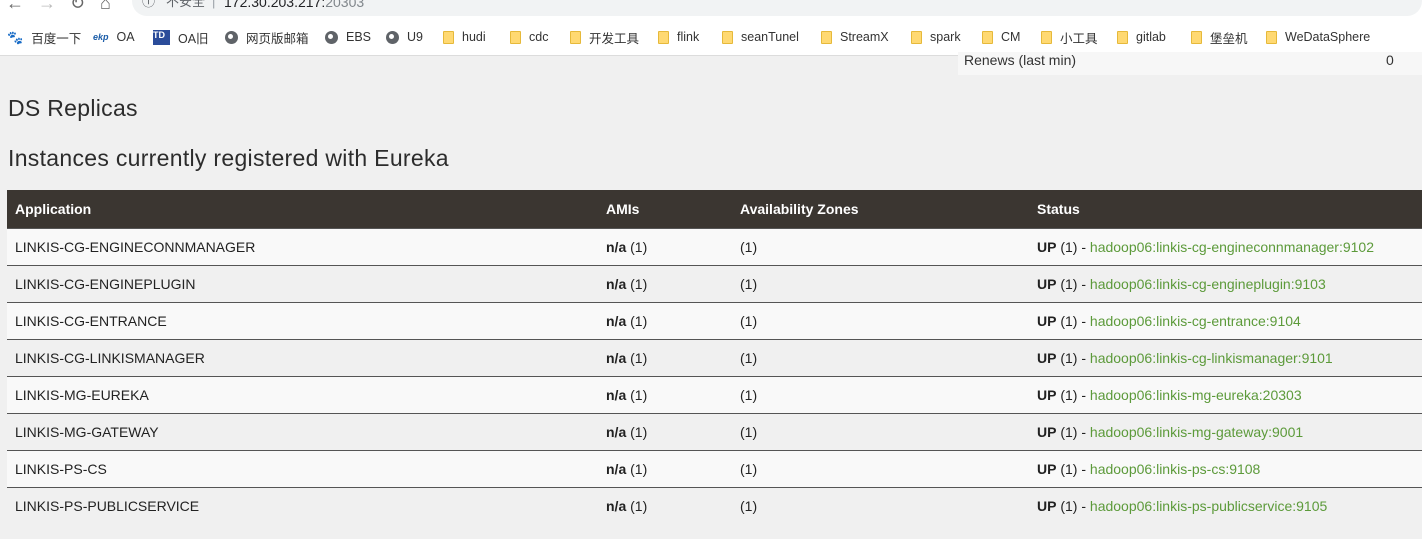 The height and width of the screenshot is (539, 1422). Describe the element at coordinates (1229, 38) in the screenshot. I see `bookmark-label: 堡垒机` at that location.